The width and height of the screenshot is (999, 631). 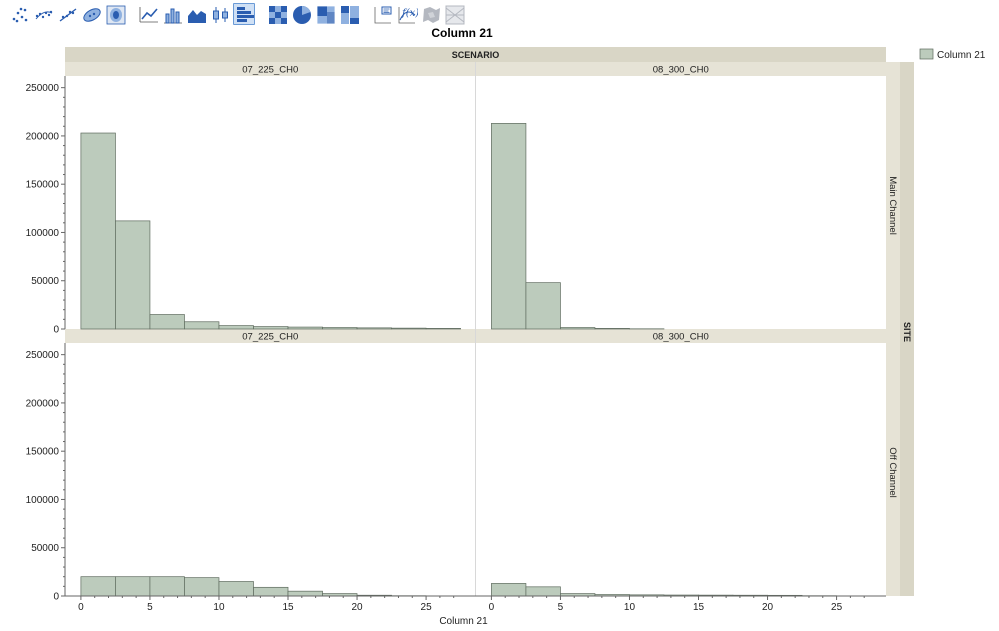 What do you see at coordinates (476, 55) in the screenshot?
I see `column-group-label: SCENARIO` at bounding box center [476, 55].